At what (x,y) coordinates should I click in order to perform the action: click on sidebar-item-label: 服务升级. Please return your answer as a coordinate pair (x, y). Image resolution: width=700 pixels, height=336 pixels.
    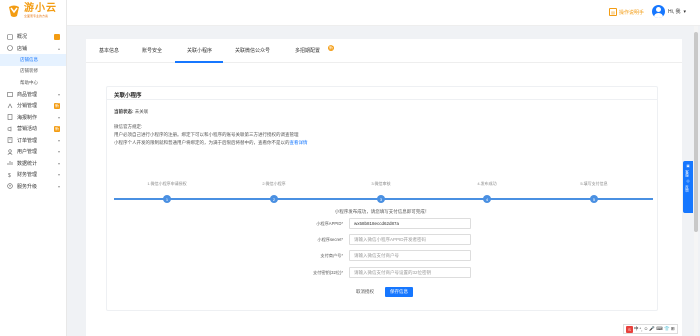
    Looking at the image, I should click on (27, 186).